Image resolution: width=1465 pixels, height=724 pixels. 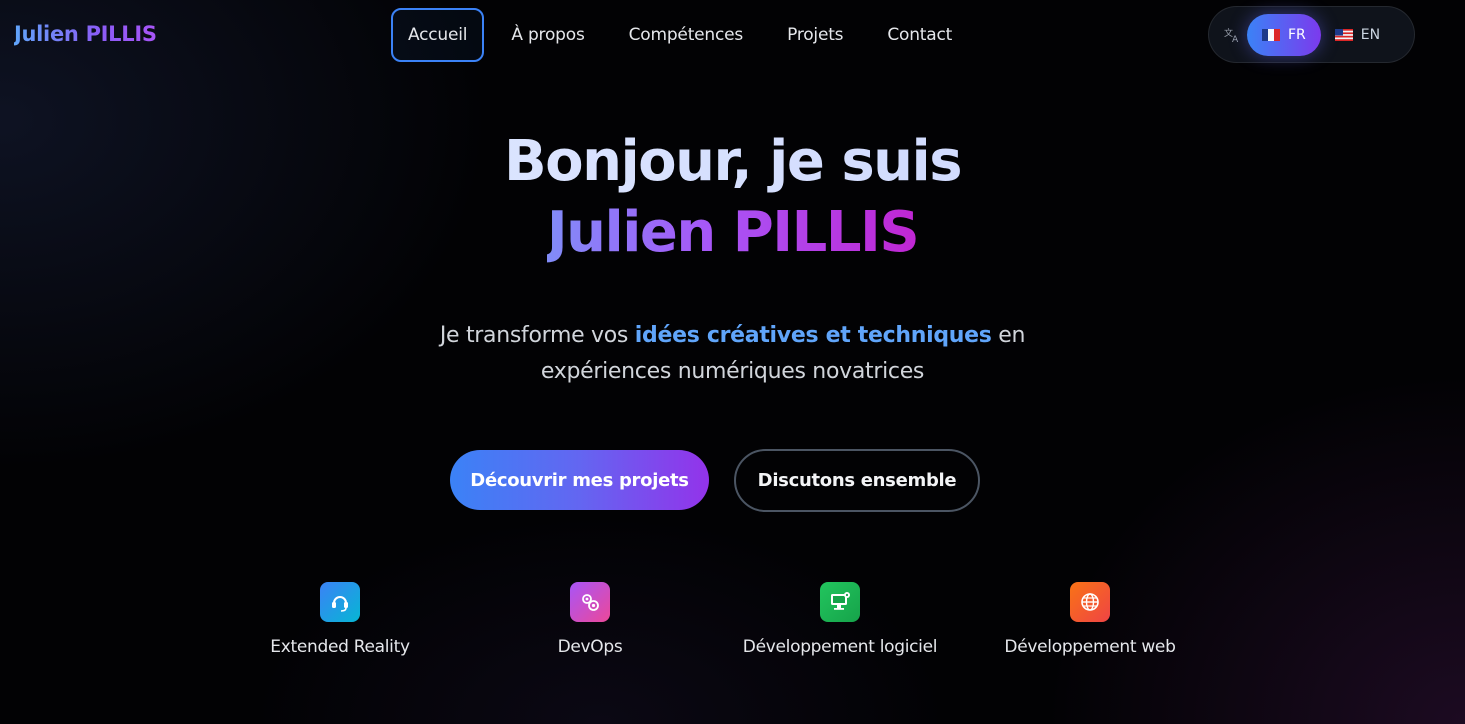 I want to click on skill-devops: DevOps, so click(x=590, y=621).